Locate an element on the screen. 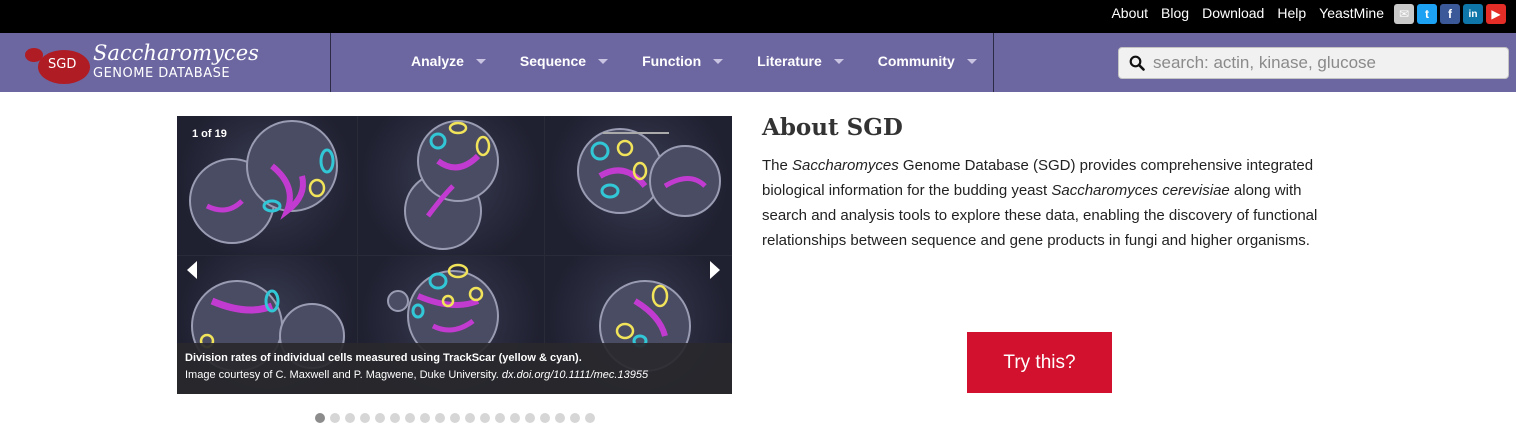 This screenshot has width=1516, height=437. nav-sequence-label: Sequence is located at coordinates (553, 61).